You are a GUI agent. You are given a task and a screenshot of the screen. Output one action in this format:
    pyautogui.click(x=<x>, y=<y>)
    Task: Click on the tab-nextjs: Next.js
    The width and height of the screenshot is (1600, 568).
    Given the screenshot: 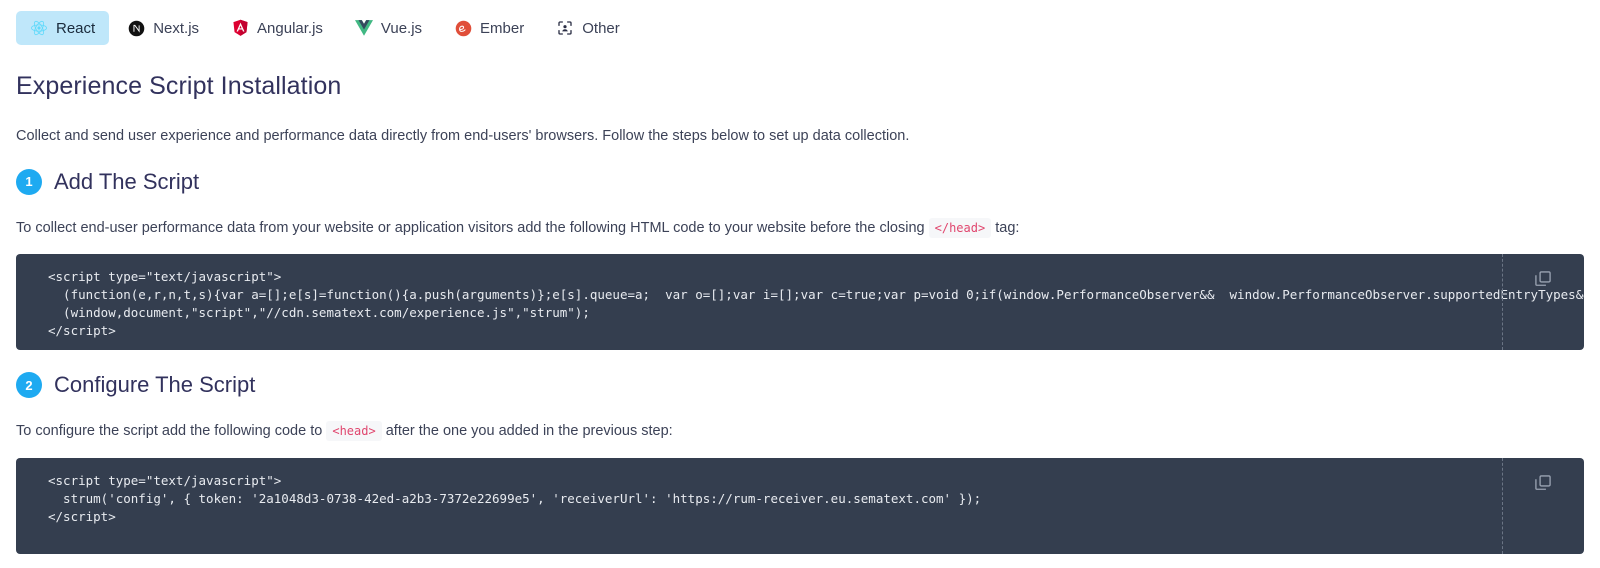 What is the action you would take?
    pyautogui.click(x=163, y=28)
    